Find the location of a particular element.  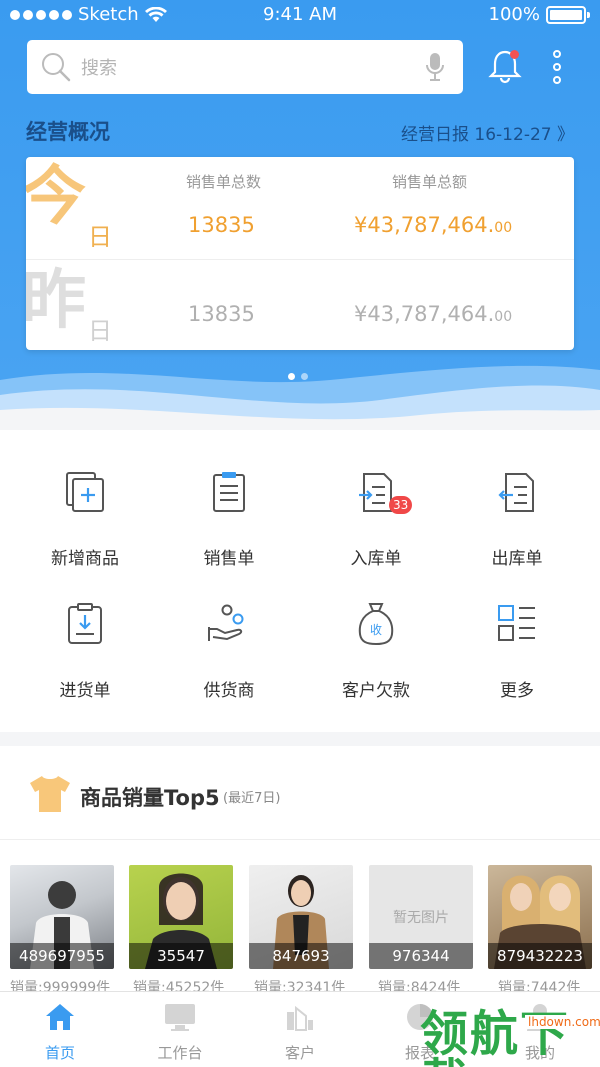

grid-label: 供货商 is located at coordinates (229, 691).